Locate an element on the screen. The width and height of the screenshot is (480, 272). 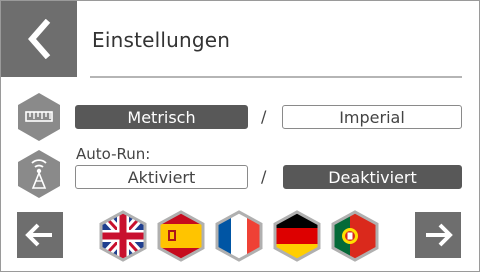
imperial-option: Imperial is located at coordinates (372, 117).